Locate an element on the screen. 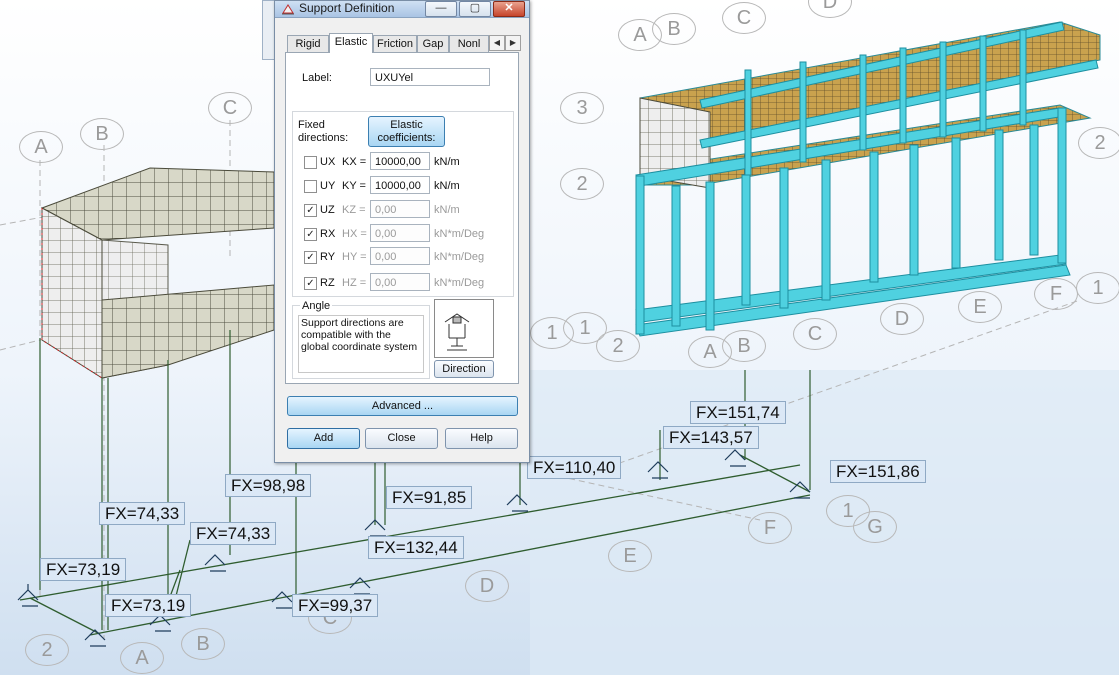 This screenshot has height=680, width=1119. minimize-button: — is located at coordinates (441, 9).